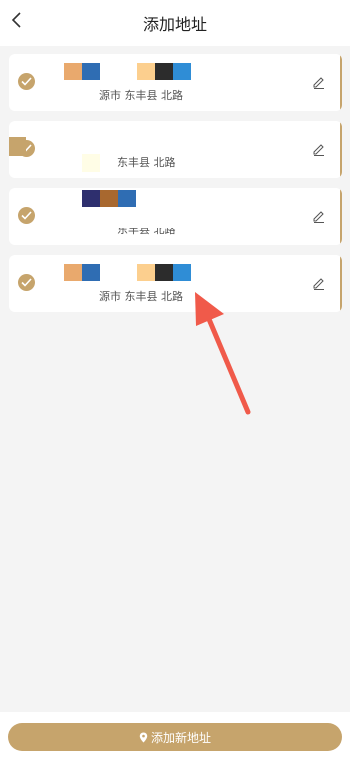 This screenshot has width=350, height=758. What do you see at coordinates (180, 737) in the screenshot?
I see `add-new-address-label: 添加新地址` at bounding box center [180, 737].